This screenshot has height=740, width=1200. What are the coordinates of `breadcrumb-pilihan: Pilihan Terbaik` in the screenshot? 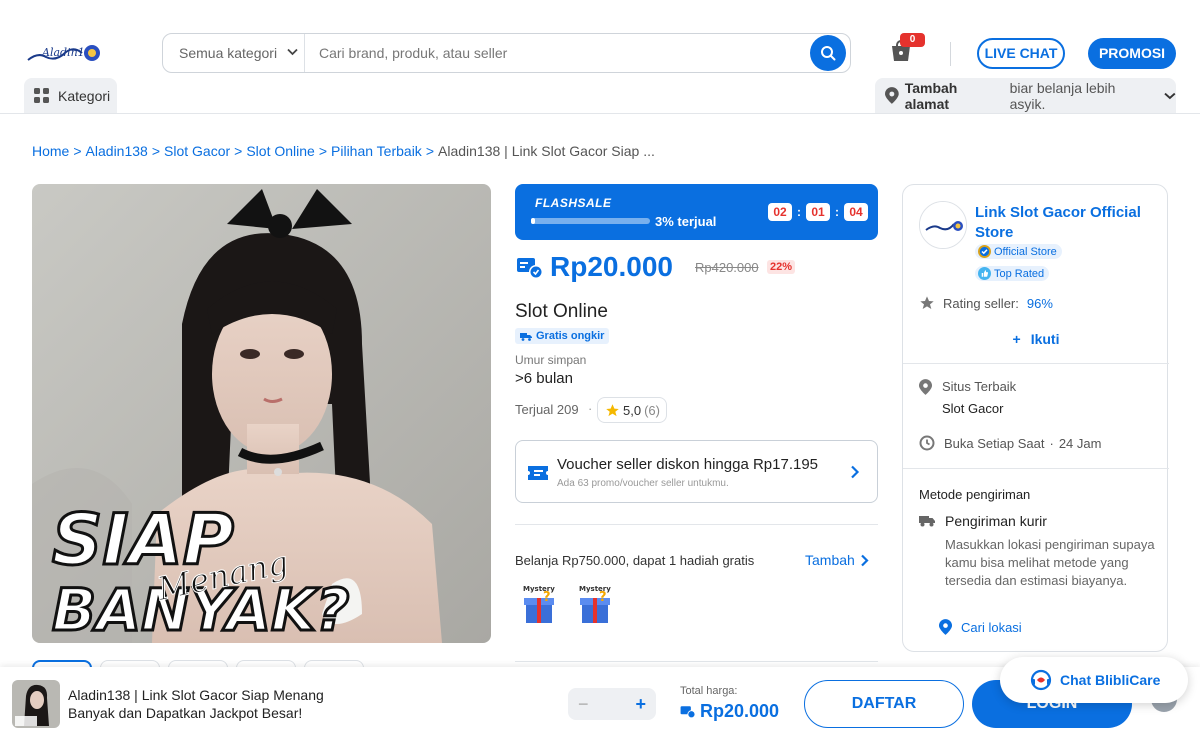 It's located at (376, 151).